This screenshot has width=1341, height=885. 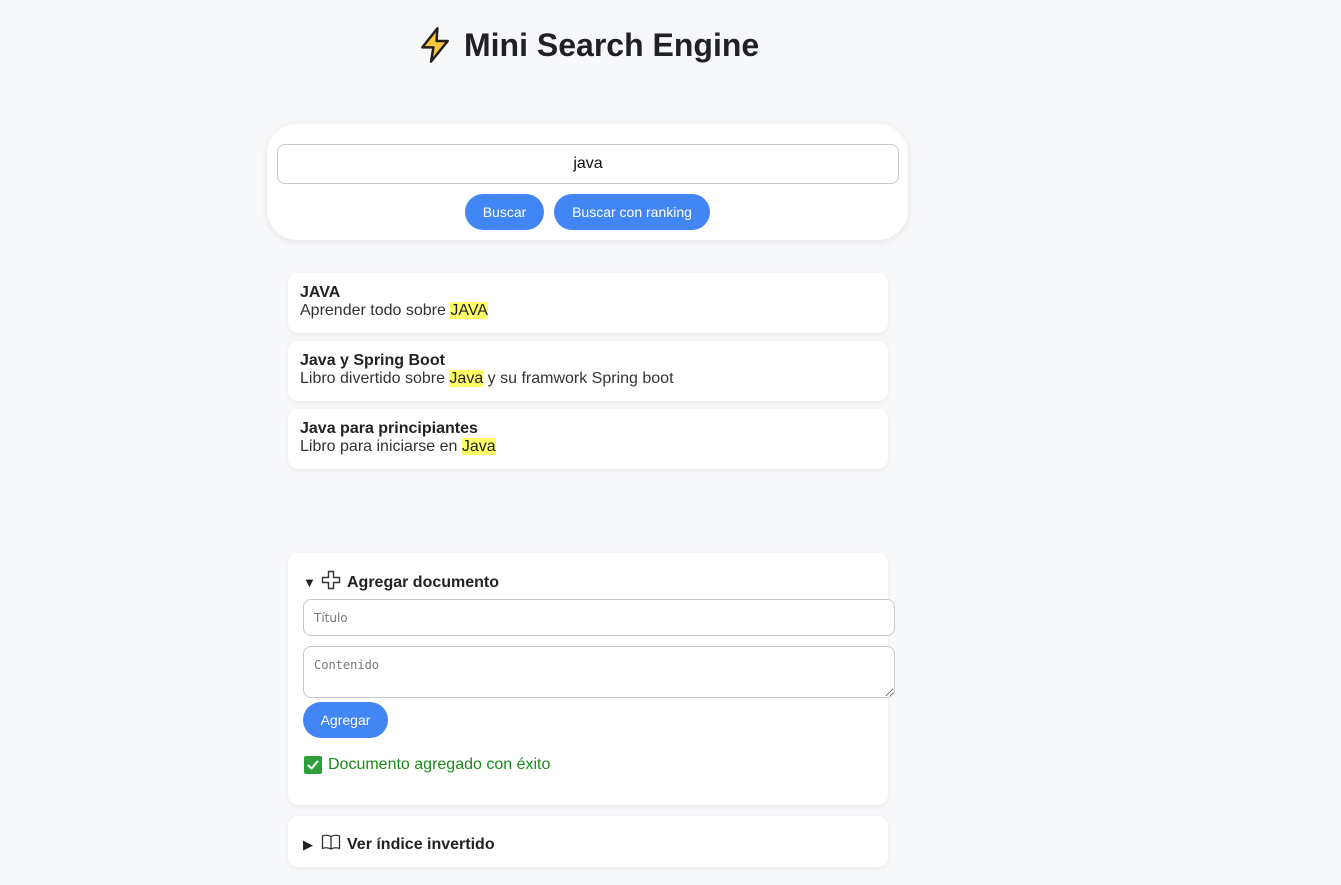 What do you see at coordinates (439, 764) in the screenshot?
I see `status-text: Documento agregado con éxito` at bounding box center [439, 764].